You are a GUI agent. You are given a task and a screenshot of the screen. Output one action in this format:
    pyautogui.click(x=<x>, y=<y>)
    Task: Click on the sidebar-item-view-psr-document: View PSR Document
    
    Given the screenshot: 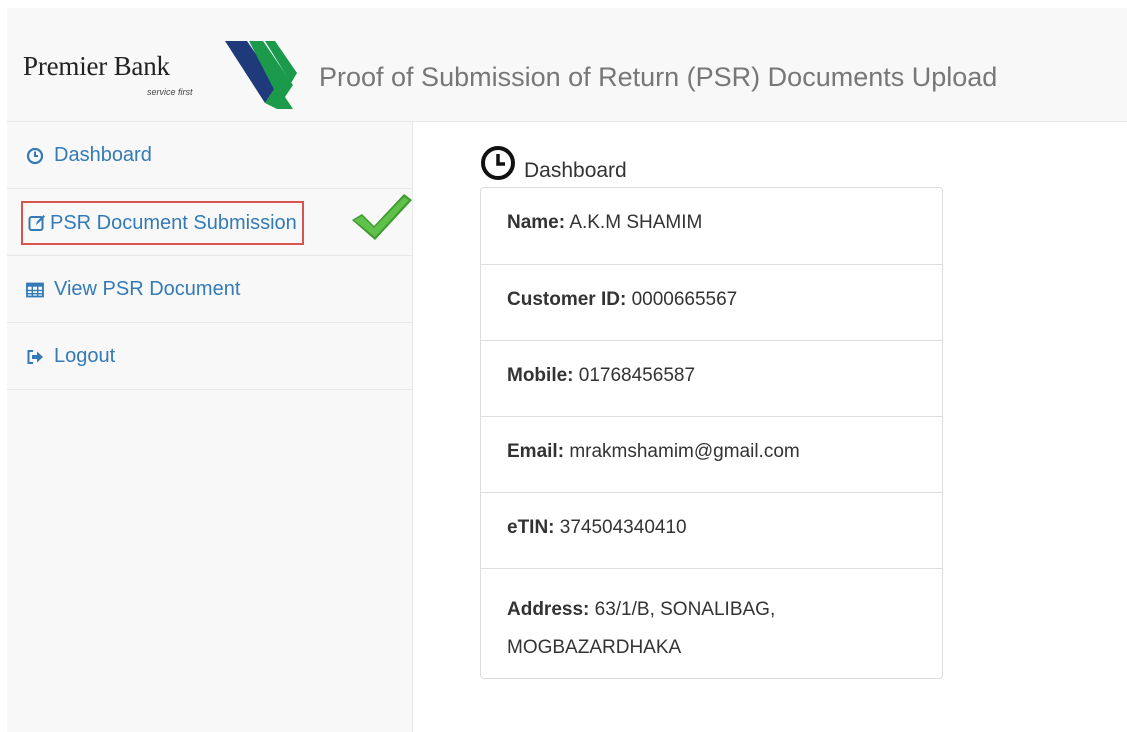 What is the action you would take?
    pyautogui.click(x=209, y=289)
    